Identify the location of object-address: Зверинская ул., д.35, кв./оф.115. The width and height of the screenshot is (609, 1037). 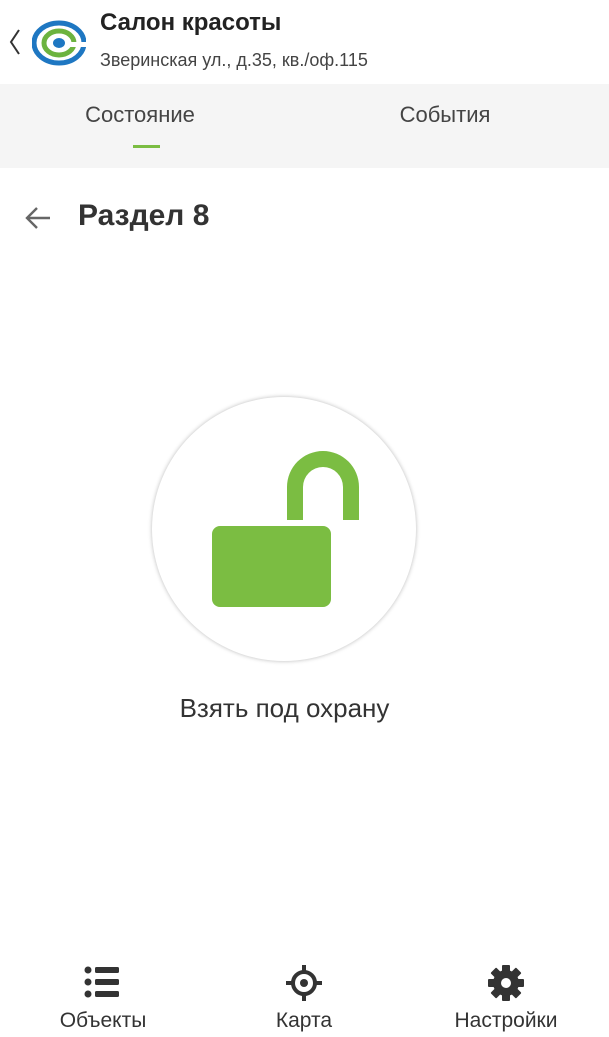
(234, 60).